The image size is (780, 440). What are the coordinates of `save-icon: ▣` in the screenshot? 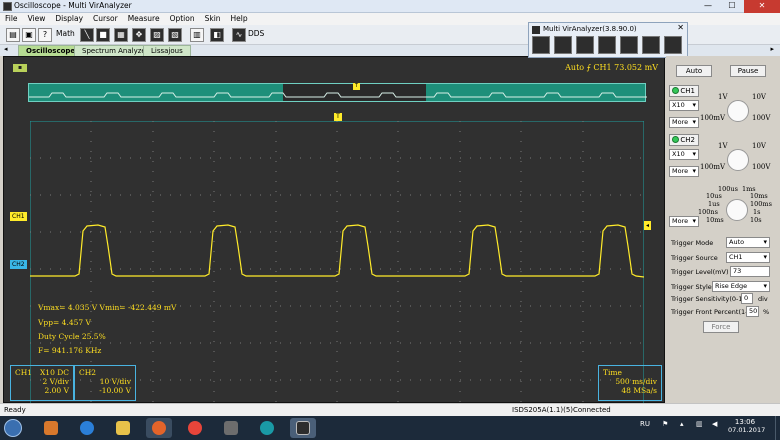 It's located at (29, 35).